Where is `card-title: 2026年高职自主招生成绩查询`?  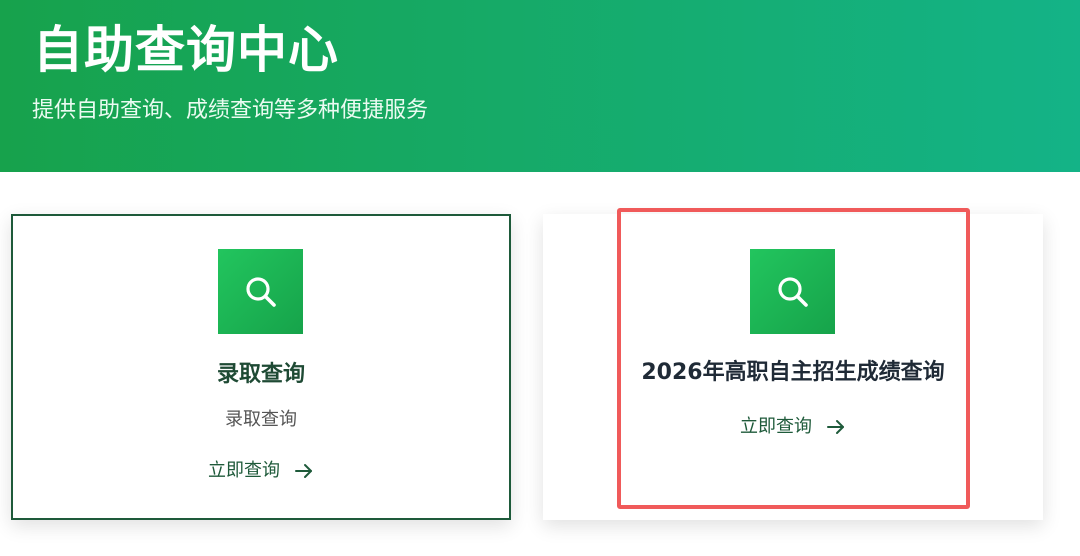
card-title: 2026年高职自主招生成绩查询 is located at coordinates (793, 372).